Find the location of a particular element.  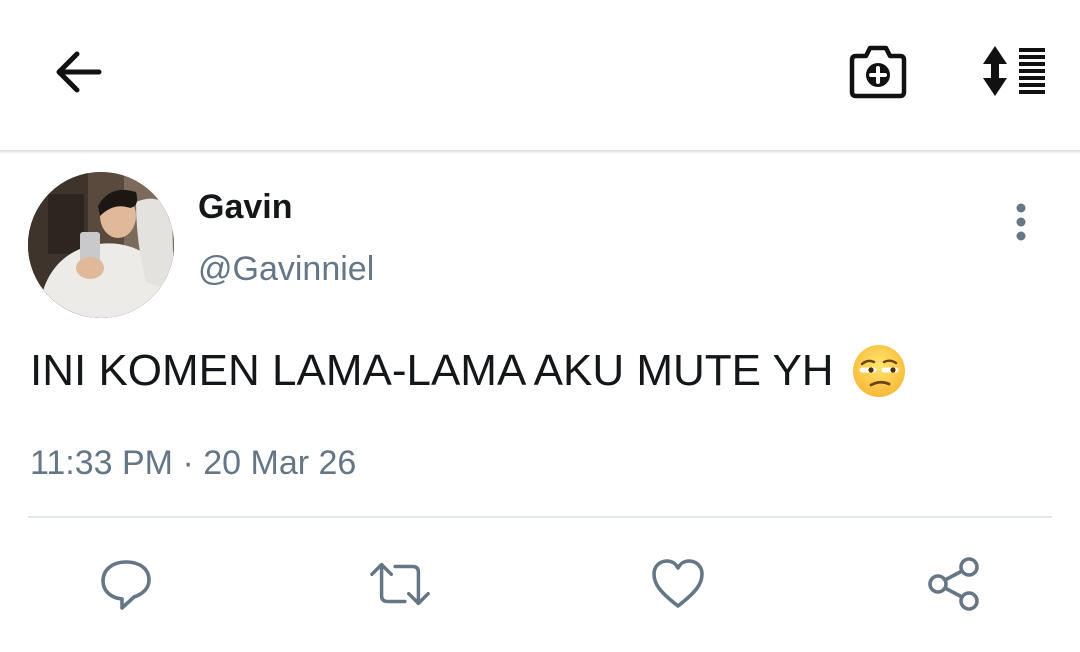

camera-button is located at coordinates (878, 71).